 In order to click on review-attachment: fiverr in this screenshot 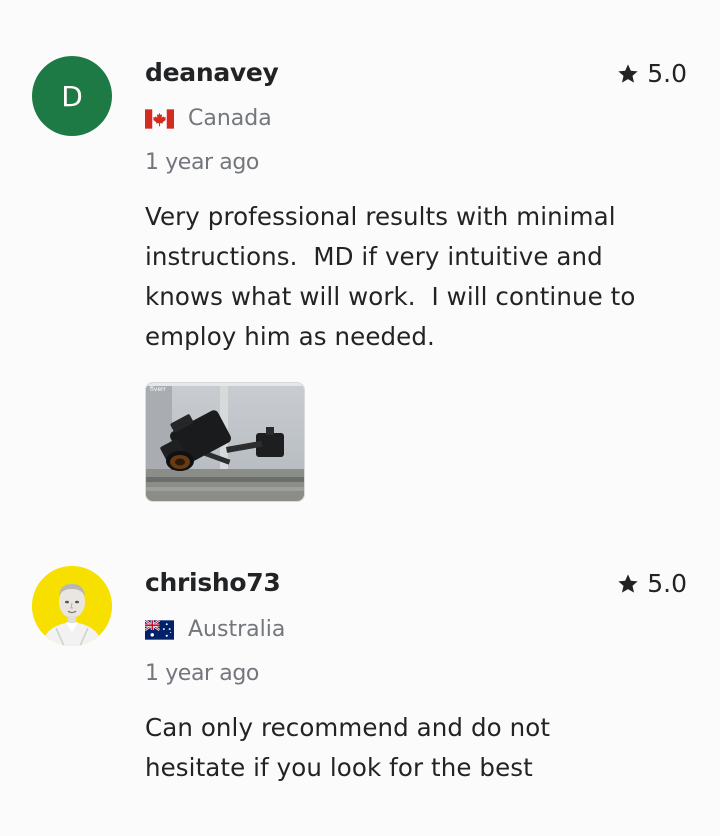, I will do `click(225, 442)`.